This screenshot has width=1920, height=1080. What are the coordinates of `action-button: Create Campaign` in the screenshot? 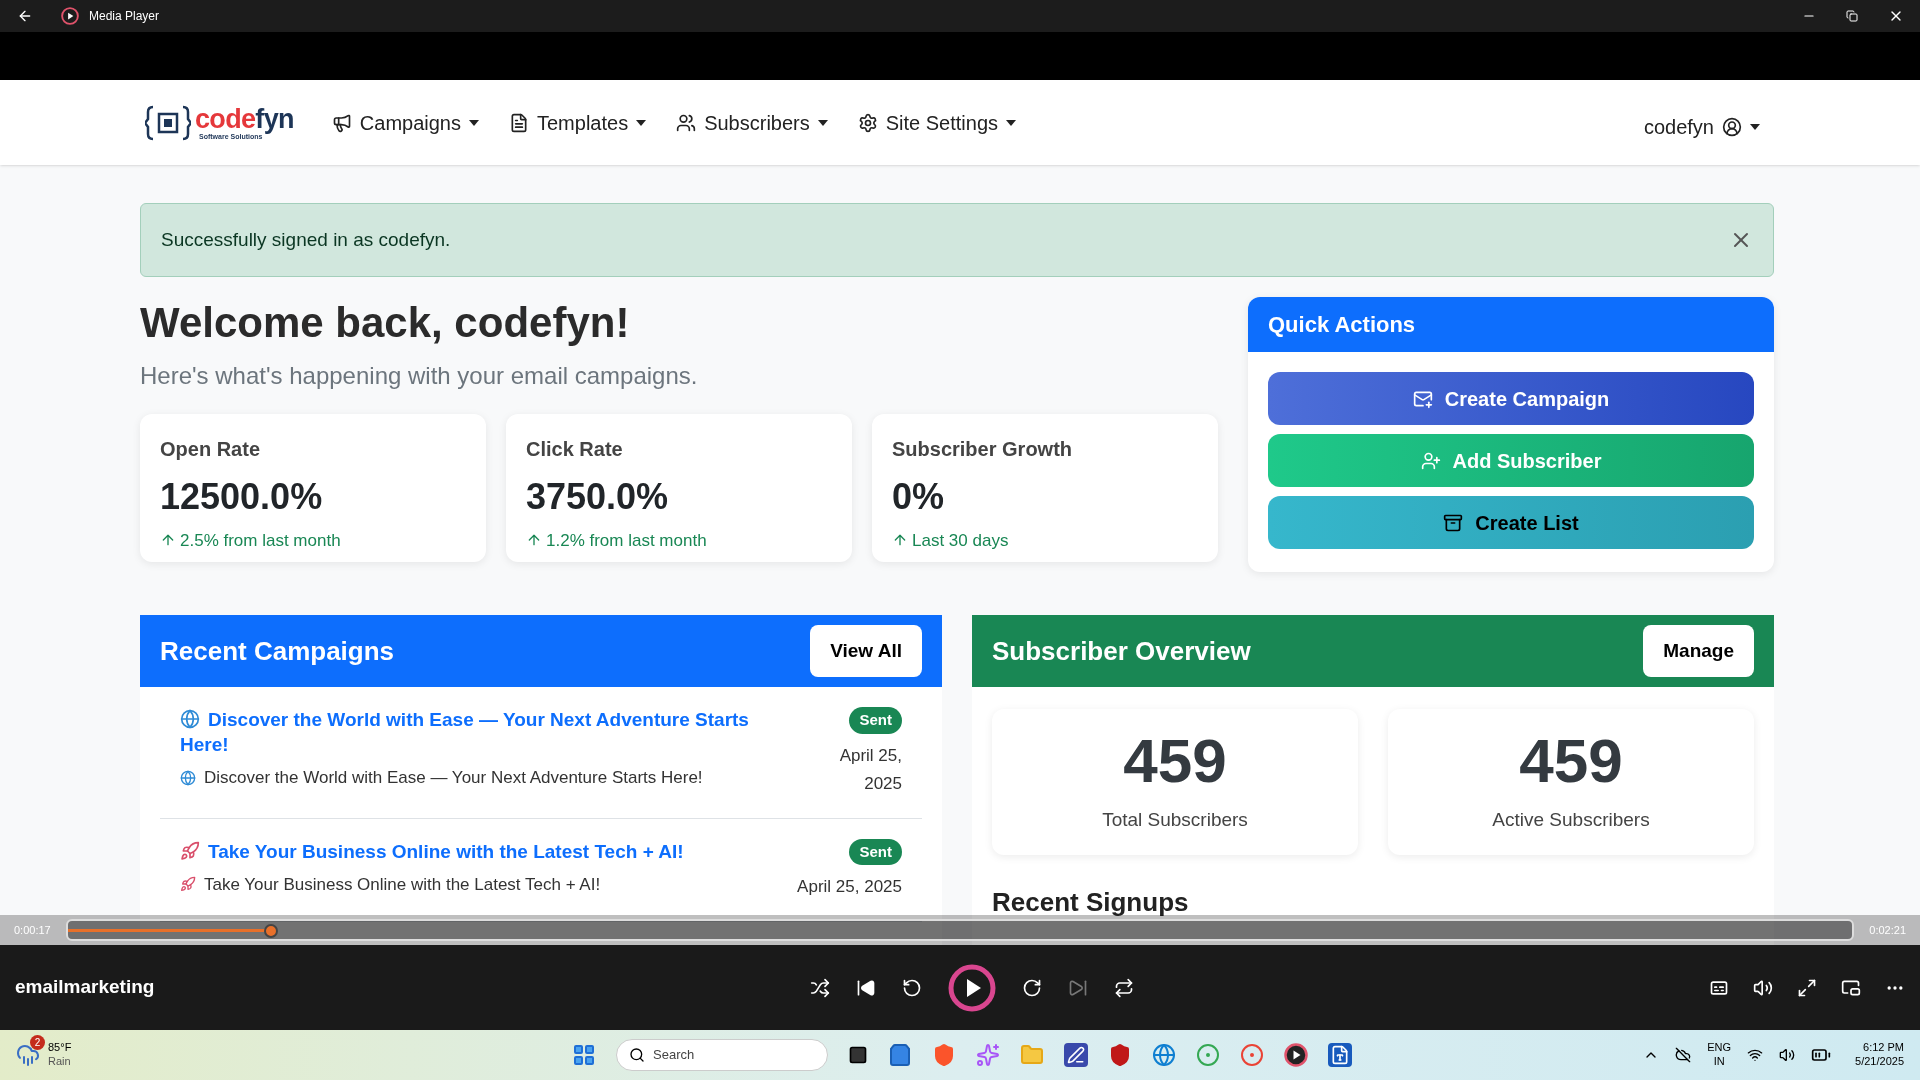 It's located at (1511, 398).